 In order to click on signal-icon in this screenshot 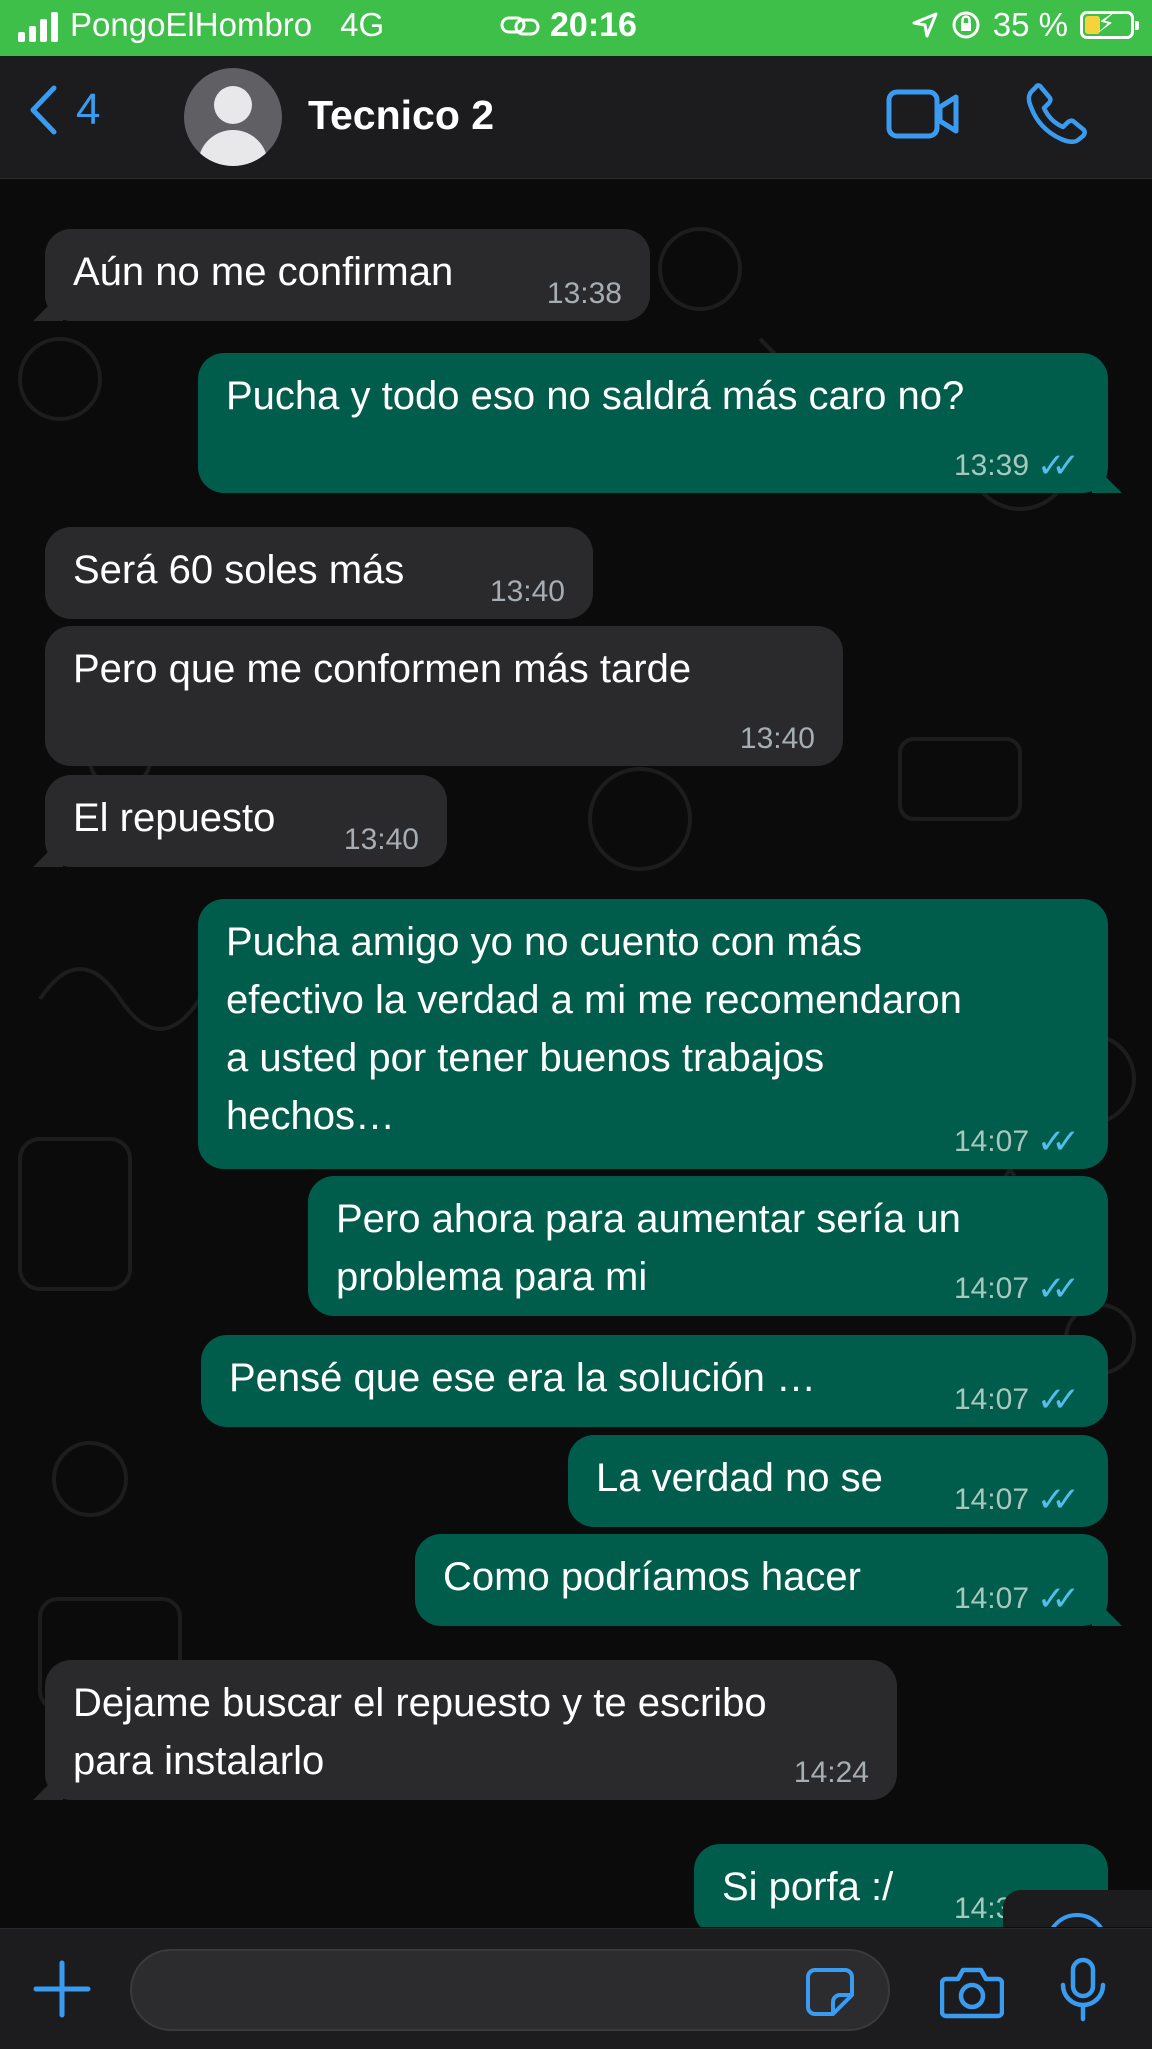, I will do `click(38, 25)`.